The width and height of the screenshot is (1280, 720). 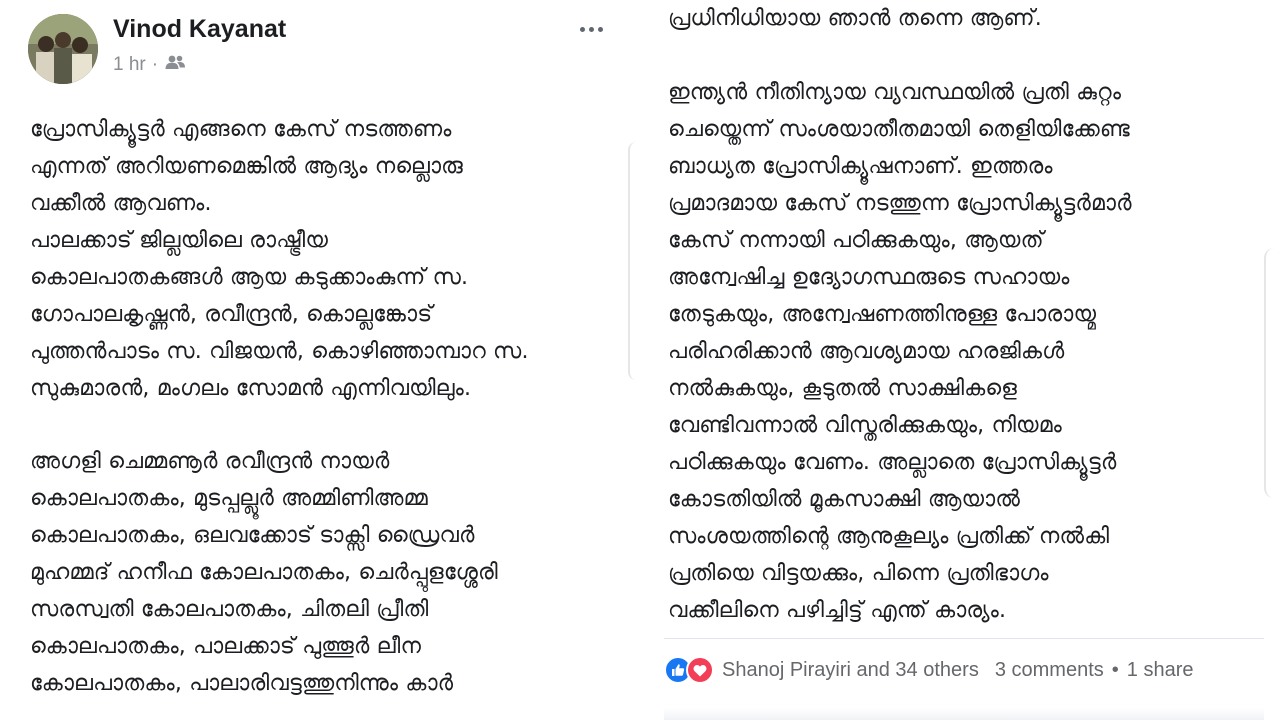 I want to click on love-icon, so click(x=700, y=670).